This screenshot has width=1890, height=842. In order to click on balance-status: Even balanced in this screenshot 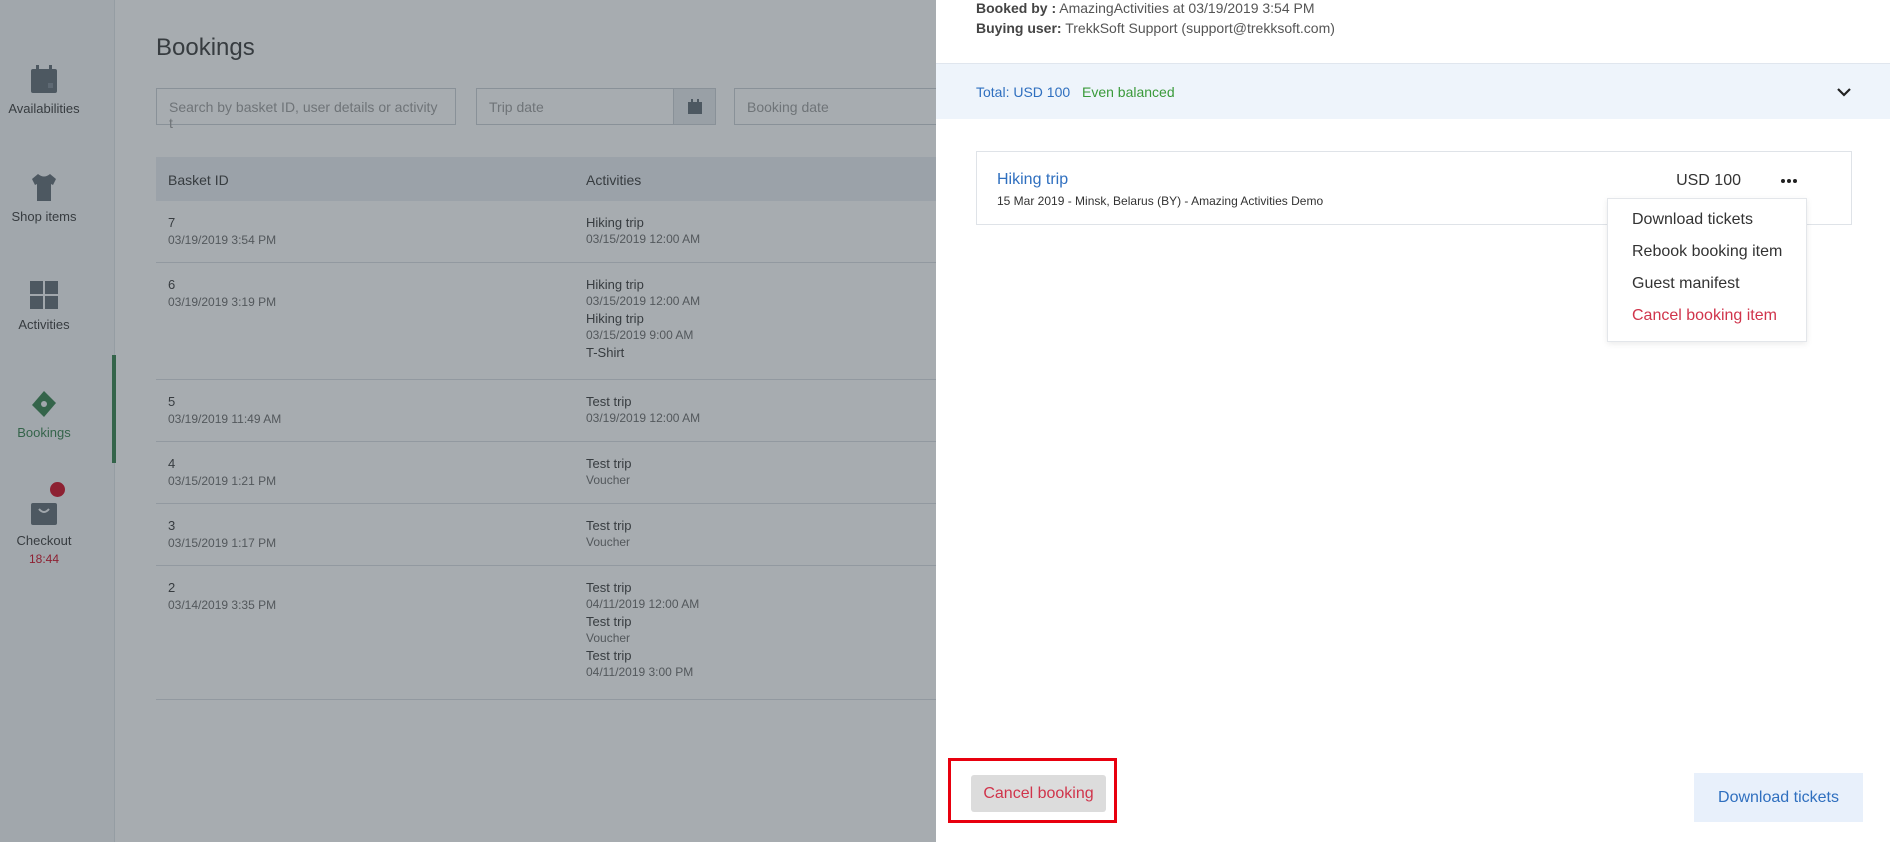, I will do `click(1128, 92)`.